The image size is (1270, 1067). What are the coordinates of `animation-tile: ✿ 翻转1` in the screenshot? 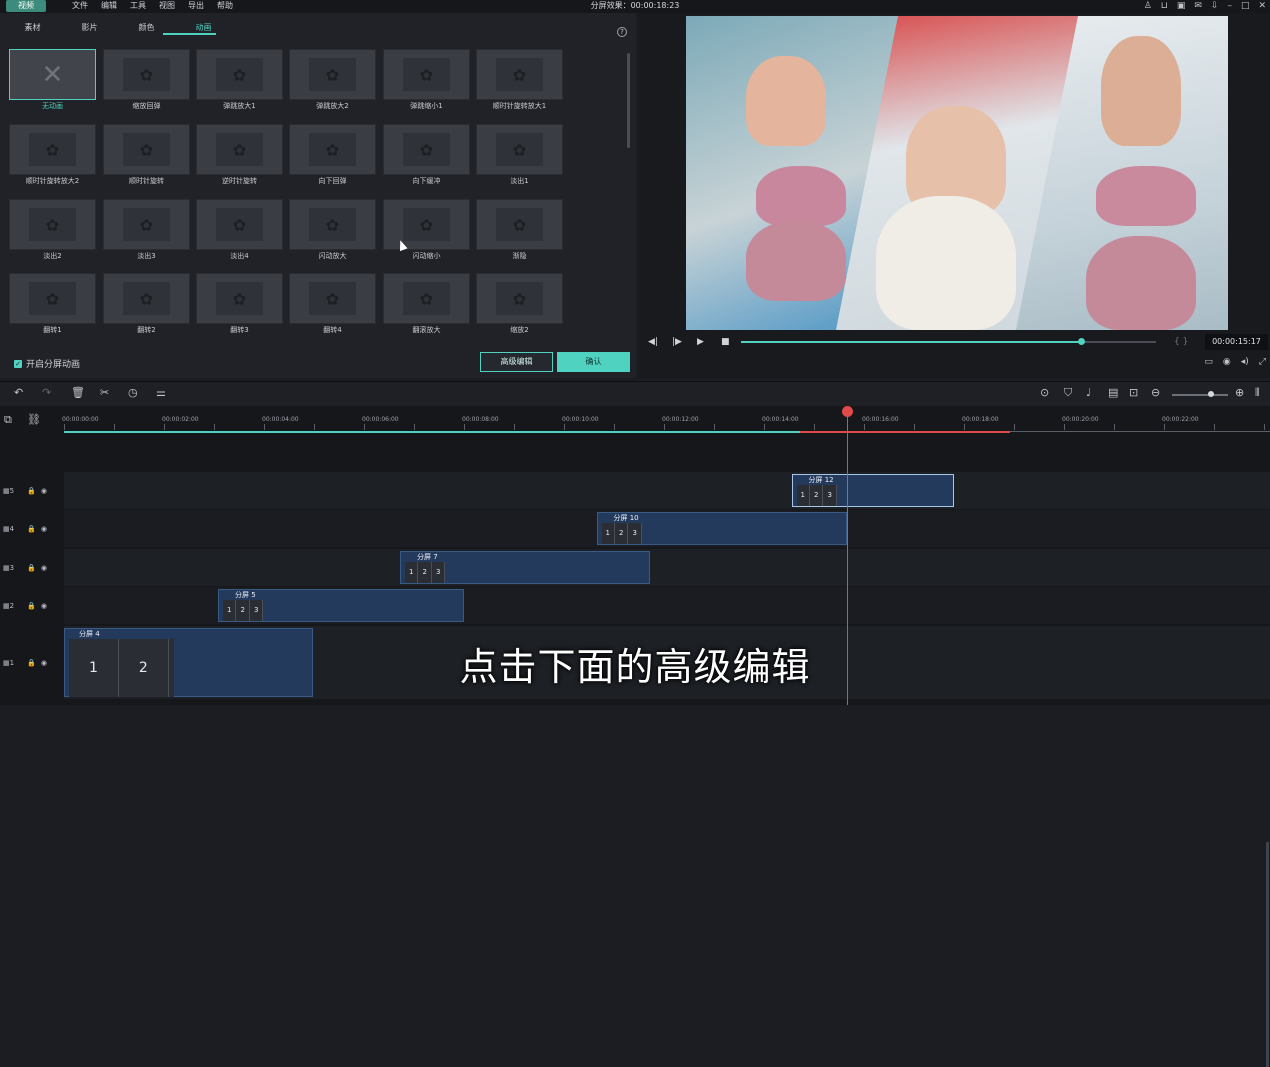 It's located at (52, 308).